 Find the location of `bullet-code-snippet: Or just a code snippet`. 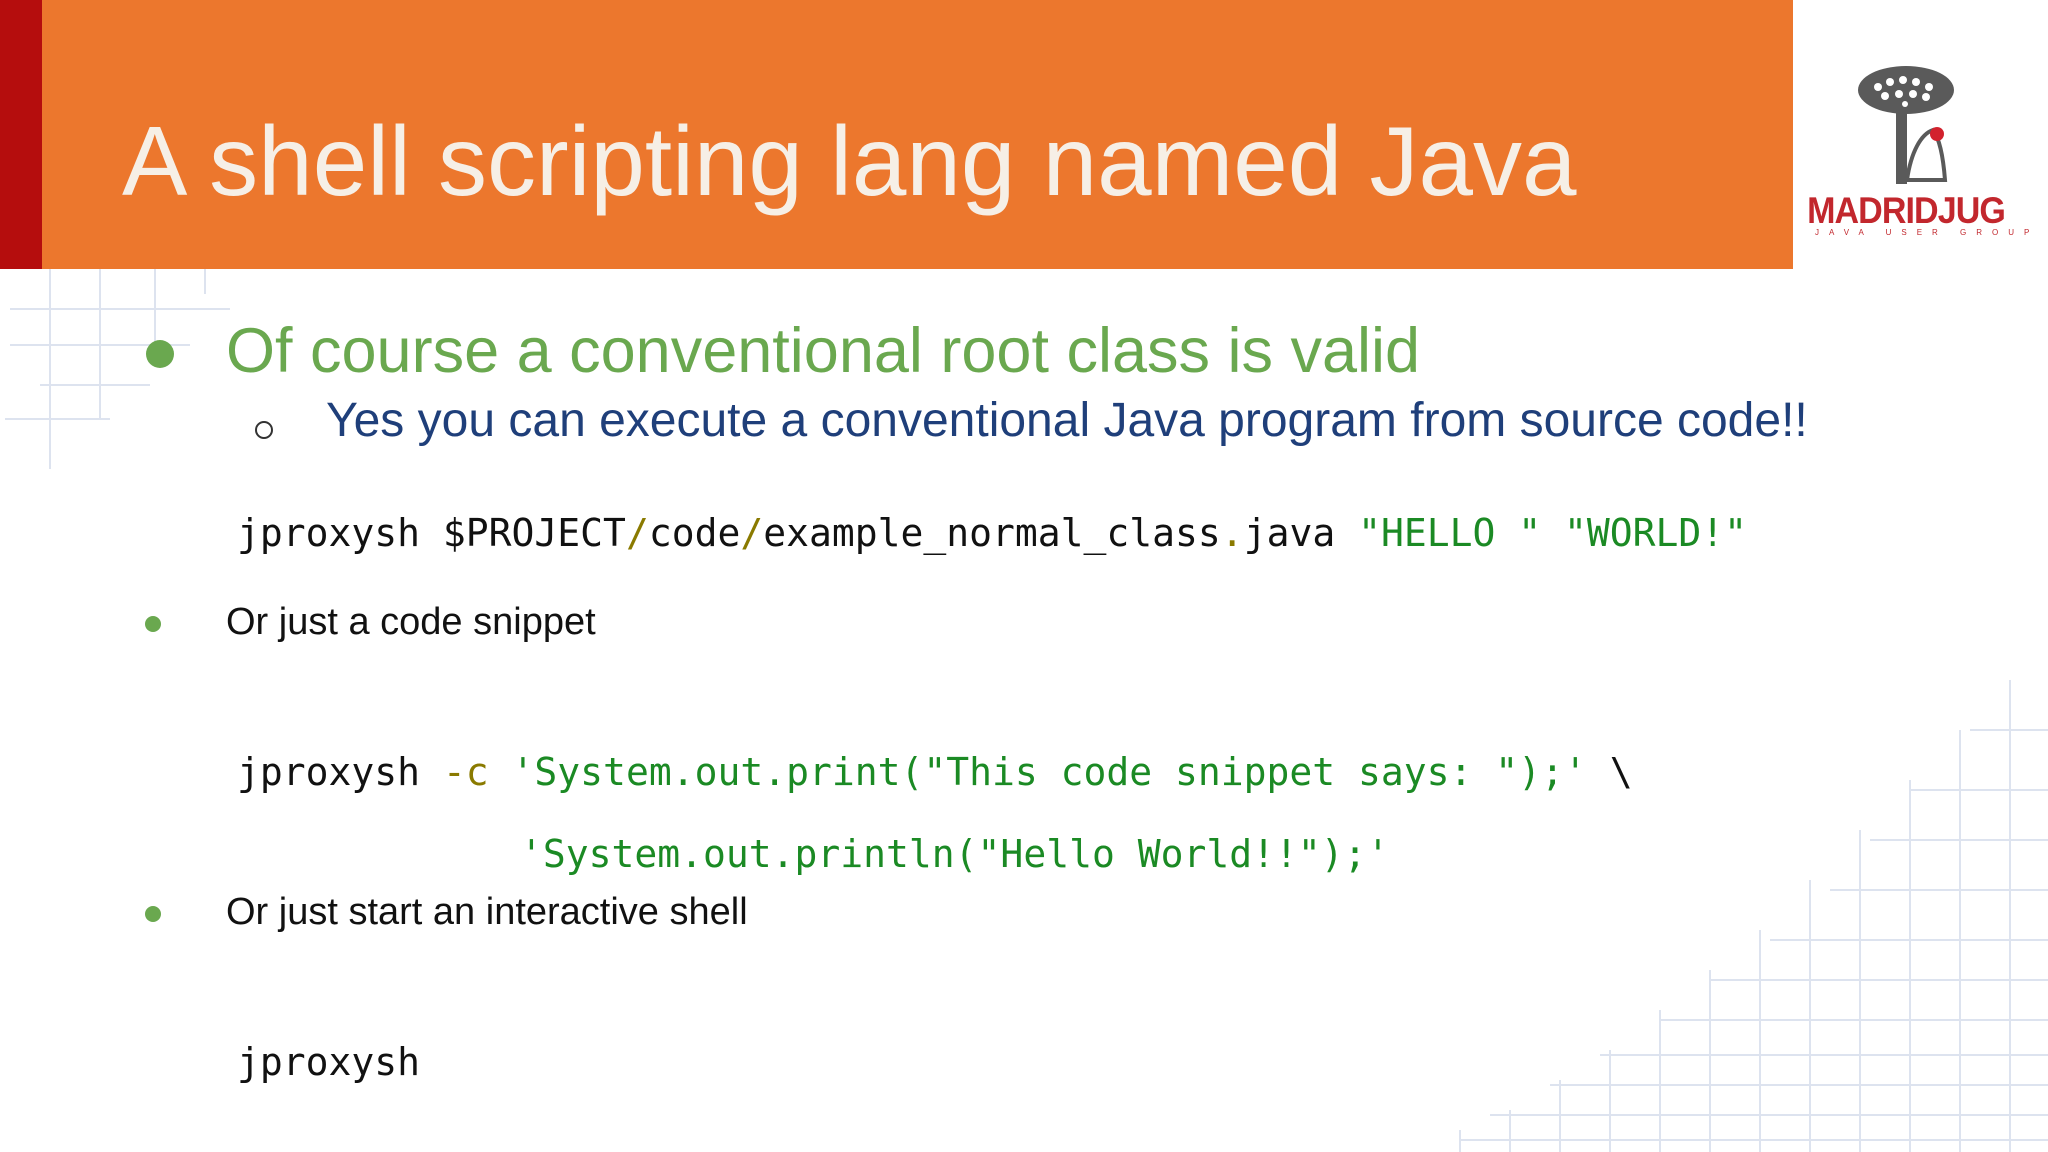

bullet-code-snippet: Or just a code snippet is located at coordinates (411, 622).